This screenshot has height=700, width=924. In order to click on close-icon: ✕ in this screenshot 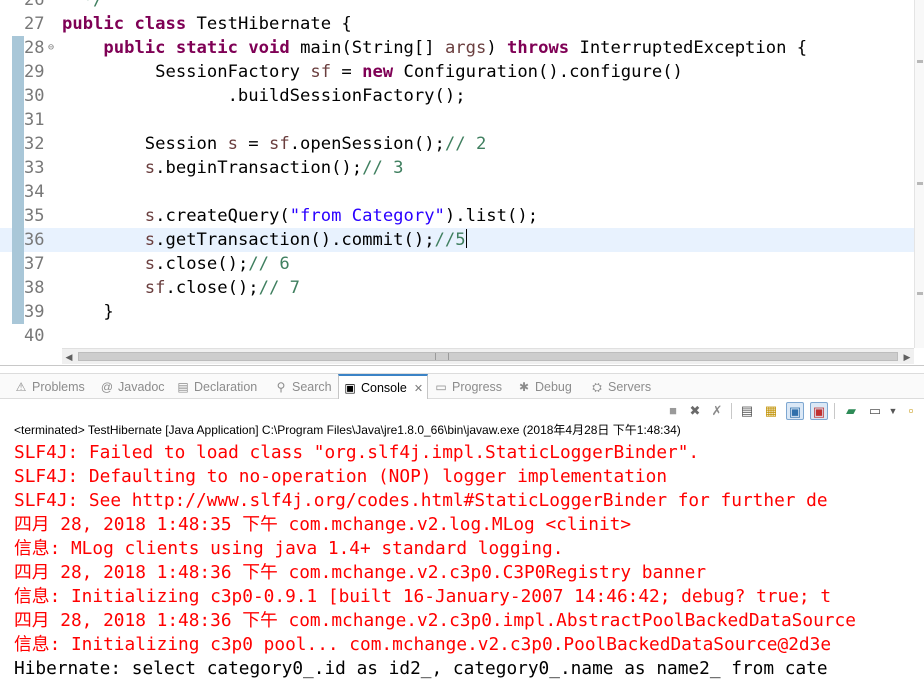, I will do `click(418, 388)`.